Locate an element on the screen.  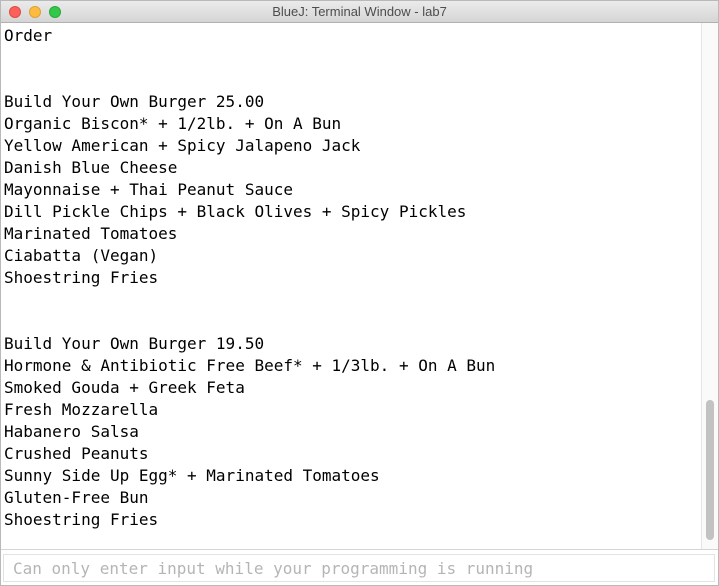
output-line: Sunny Side Up Egg* + Marinated Tomatoes is located at coordinates (192, 475).